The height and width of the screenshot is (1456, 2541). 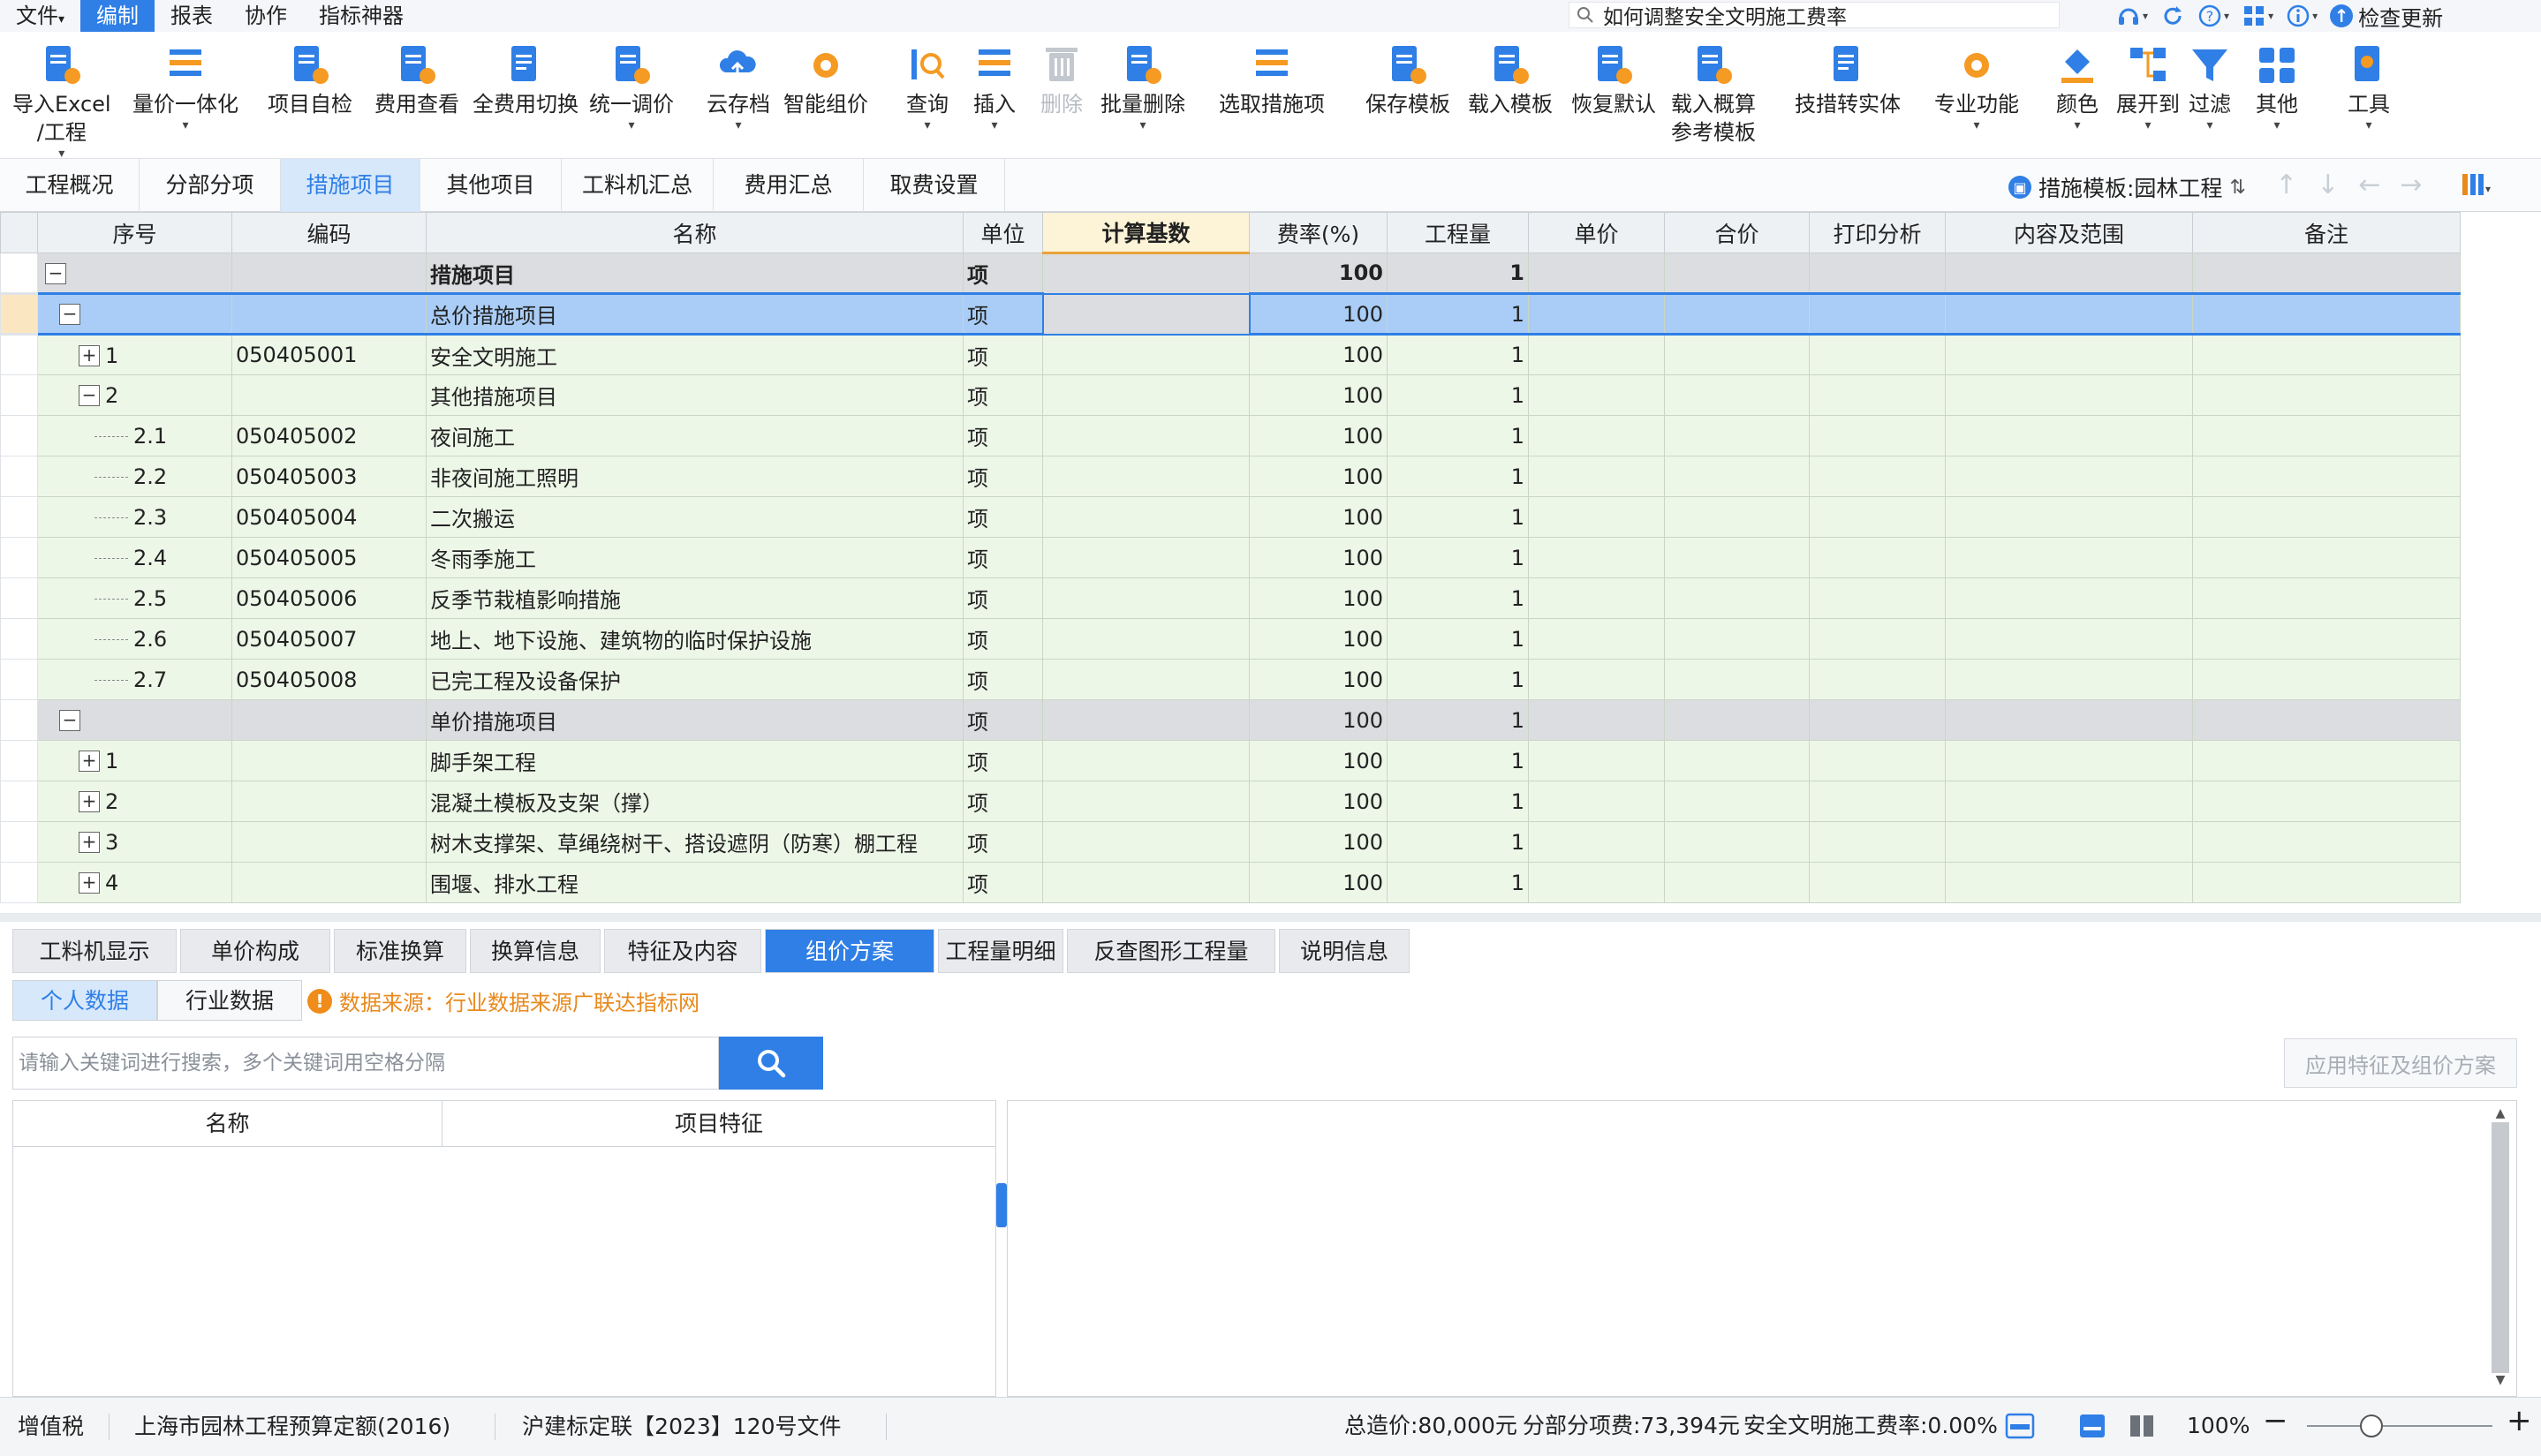 I want to click on professional-button: 专业功能 ▾, so click(x=1976, y=86).